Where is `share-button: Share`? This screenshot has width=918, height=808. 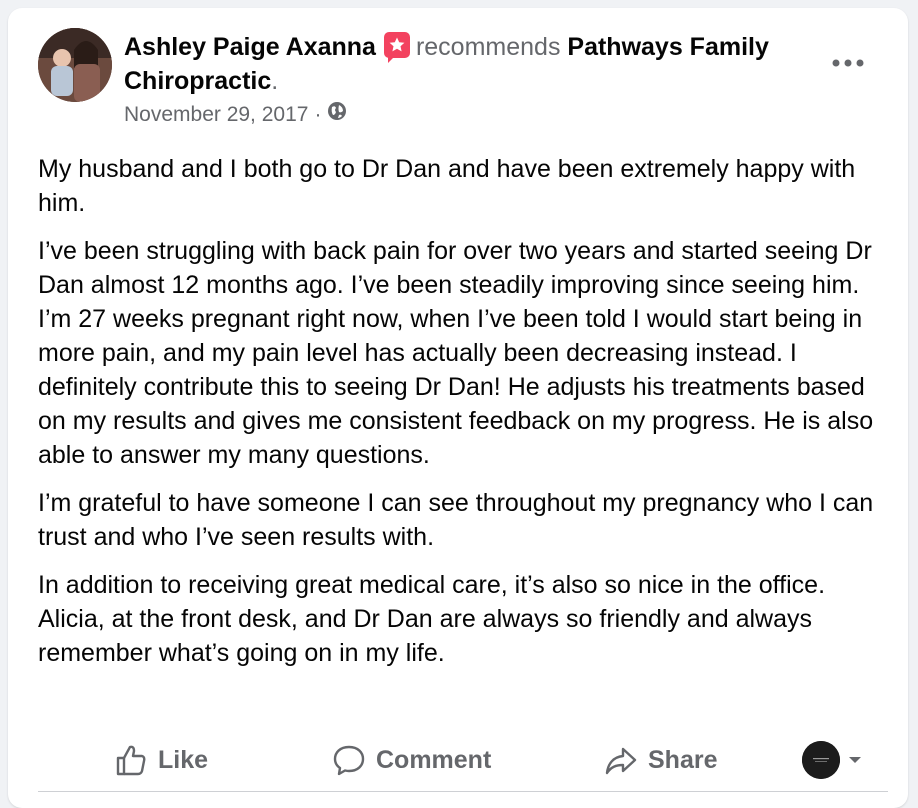 share-button: Share is located at coordinates (660, 760).